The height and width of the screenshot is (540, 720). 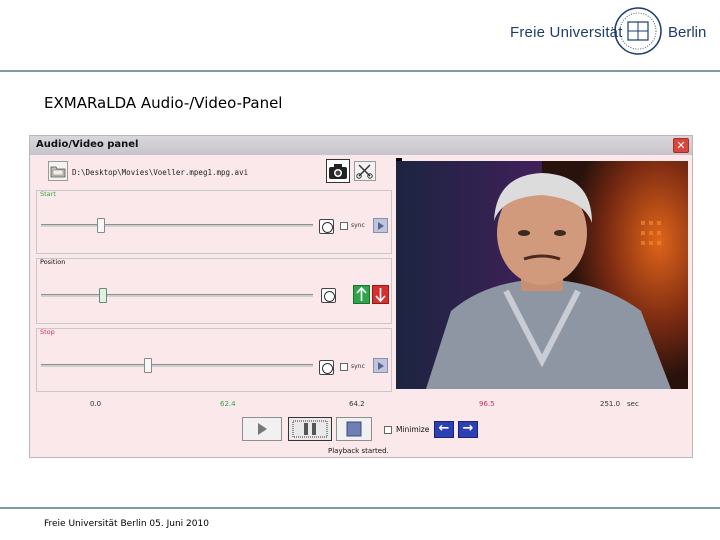 I want to click on start-sync-label: sync, so click(x=358, y=225).